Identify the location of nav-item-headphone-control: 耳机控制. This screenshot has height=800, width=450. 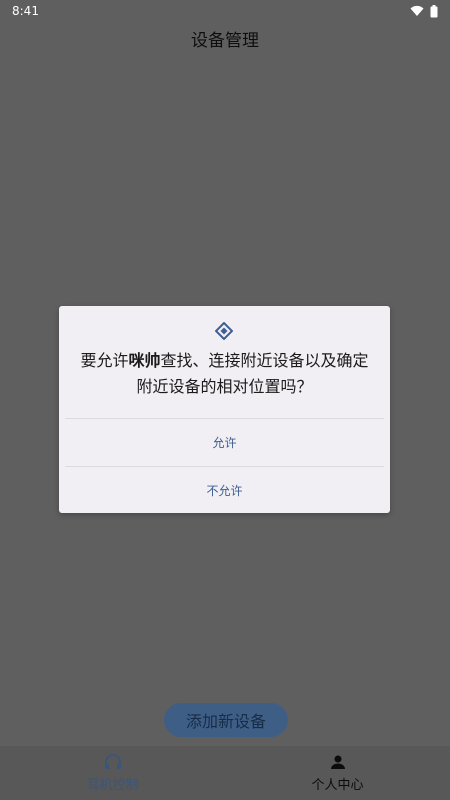
(112, 773).